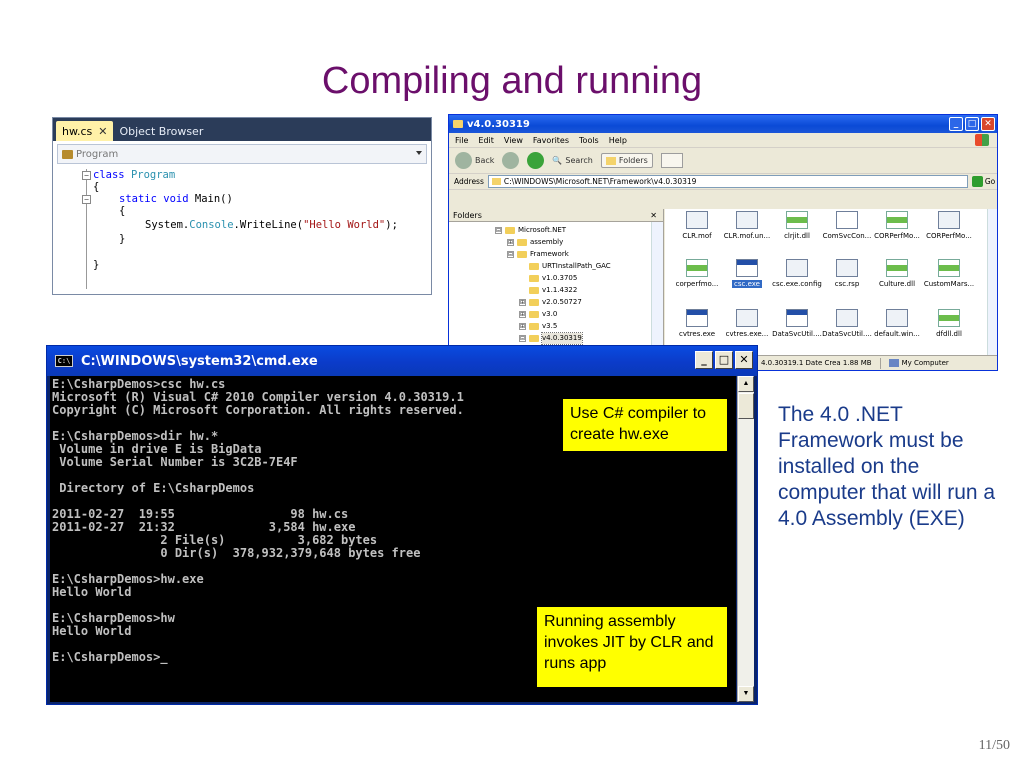 The height and width of the screenshot is (768, 1024). Describe the element at coordinates (747, 274) in the screenshot. I see `file-item-selected: csc.exe` at that location.